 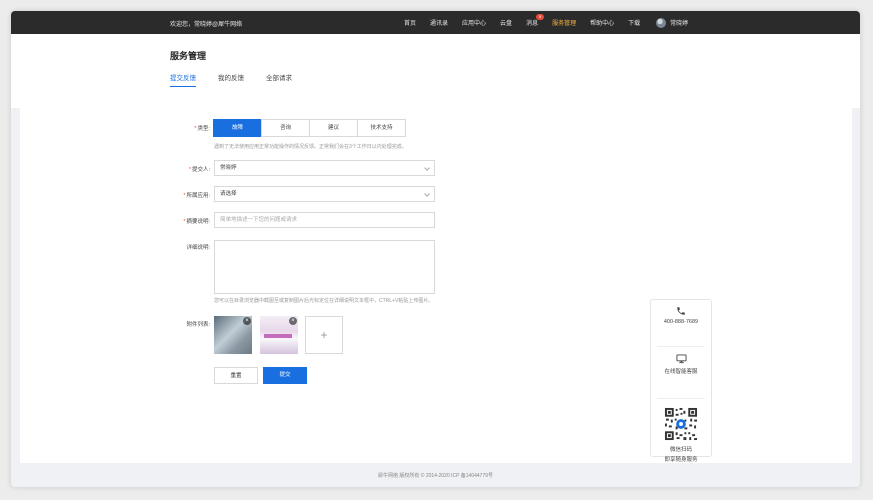 I want to click on app-select: 请选择, so click(x=324, y=194).